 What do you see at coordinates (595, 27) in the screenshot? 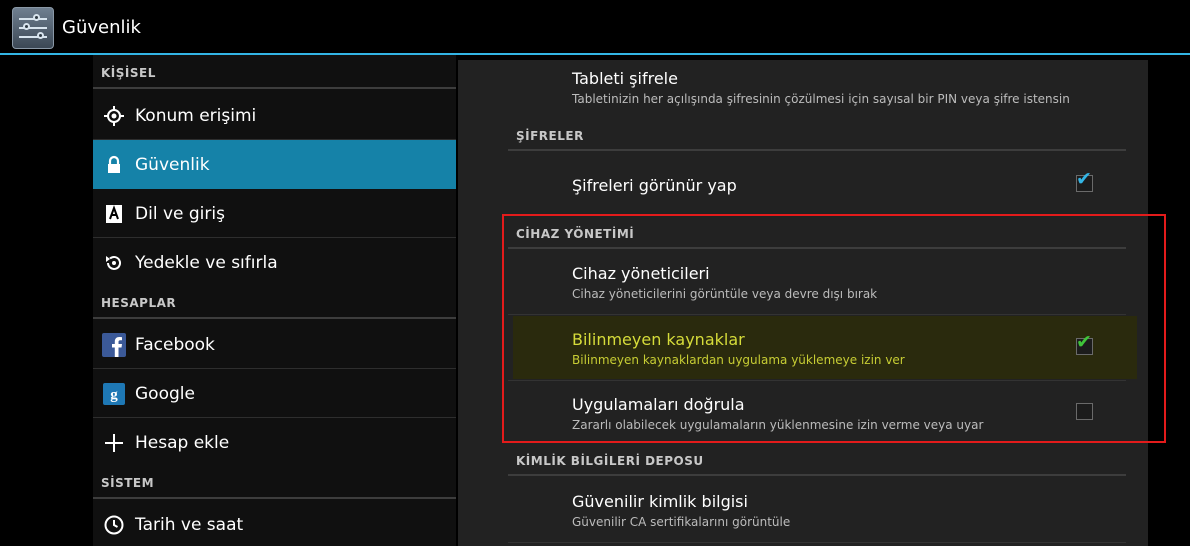
I see `action-bar: Güvenlik` at bounding box center [595, 27].